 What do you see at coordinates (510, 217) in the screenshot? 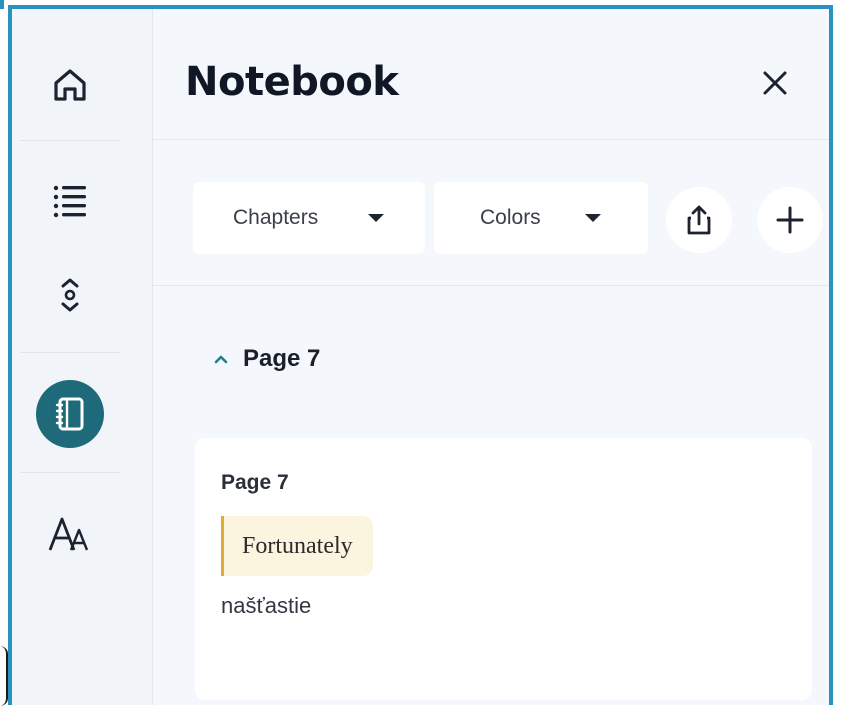
I see `colors-dropdown-label: Colors` at bounding box center [510, 217].